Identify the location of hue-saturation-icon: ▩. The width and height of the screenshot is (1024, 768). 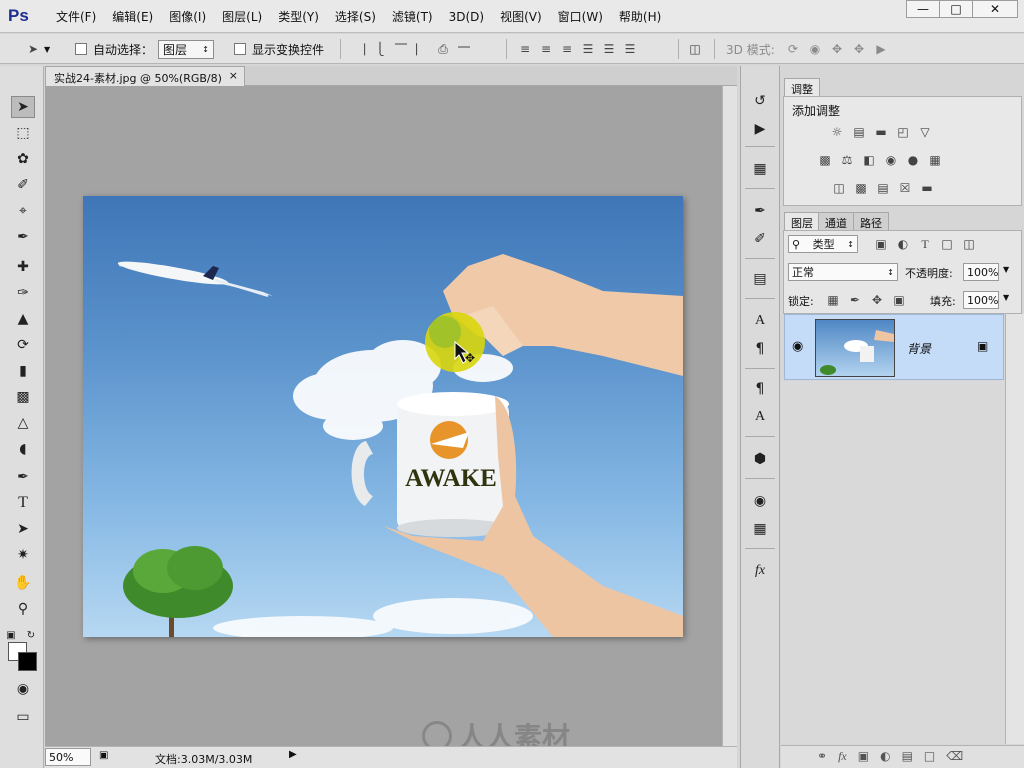
(825, 160).